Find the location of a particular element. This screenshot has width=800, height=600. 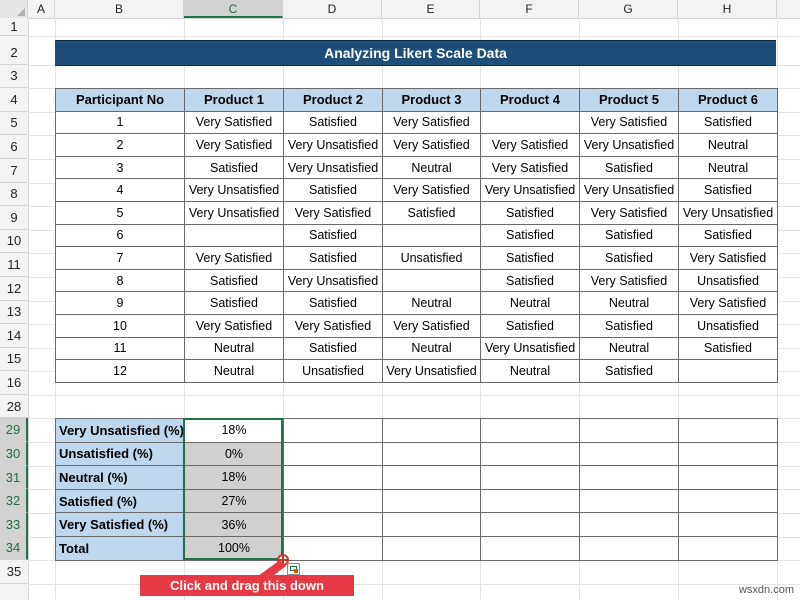

summary-value-cell: 27% is located at coordinates (234, 501).